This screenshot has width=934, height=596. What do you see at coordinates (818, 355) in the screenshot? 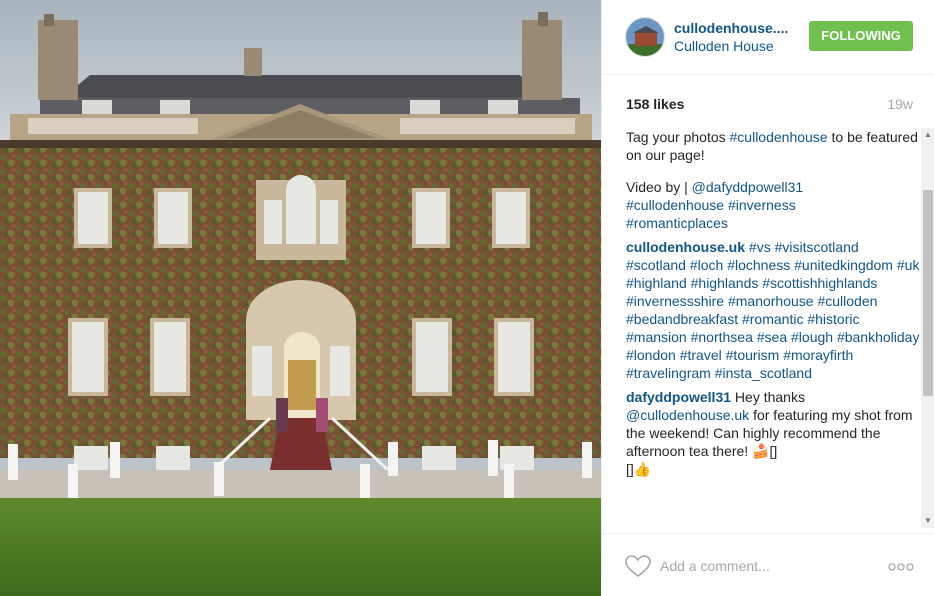
I see `hashtag-link: #morayfirth` at bounding box center [818, 355].